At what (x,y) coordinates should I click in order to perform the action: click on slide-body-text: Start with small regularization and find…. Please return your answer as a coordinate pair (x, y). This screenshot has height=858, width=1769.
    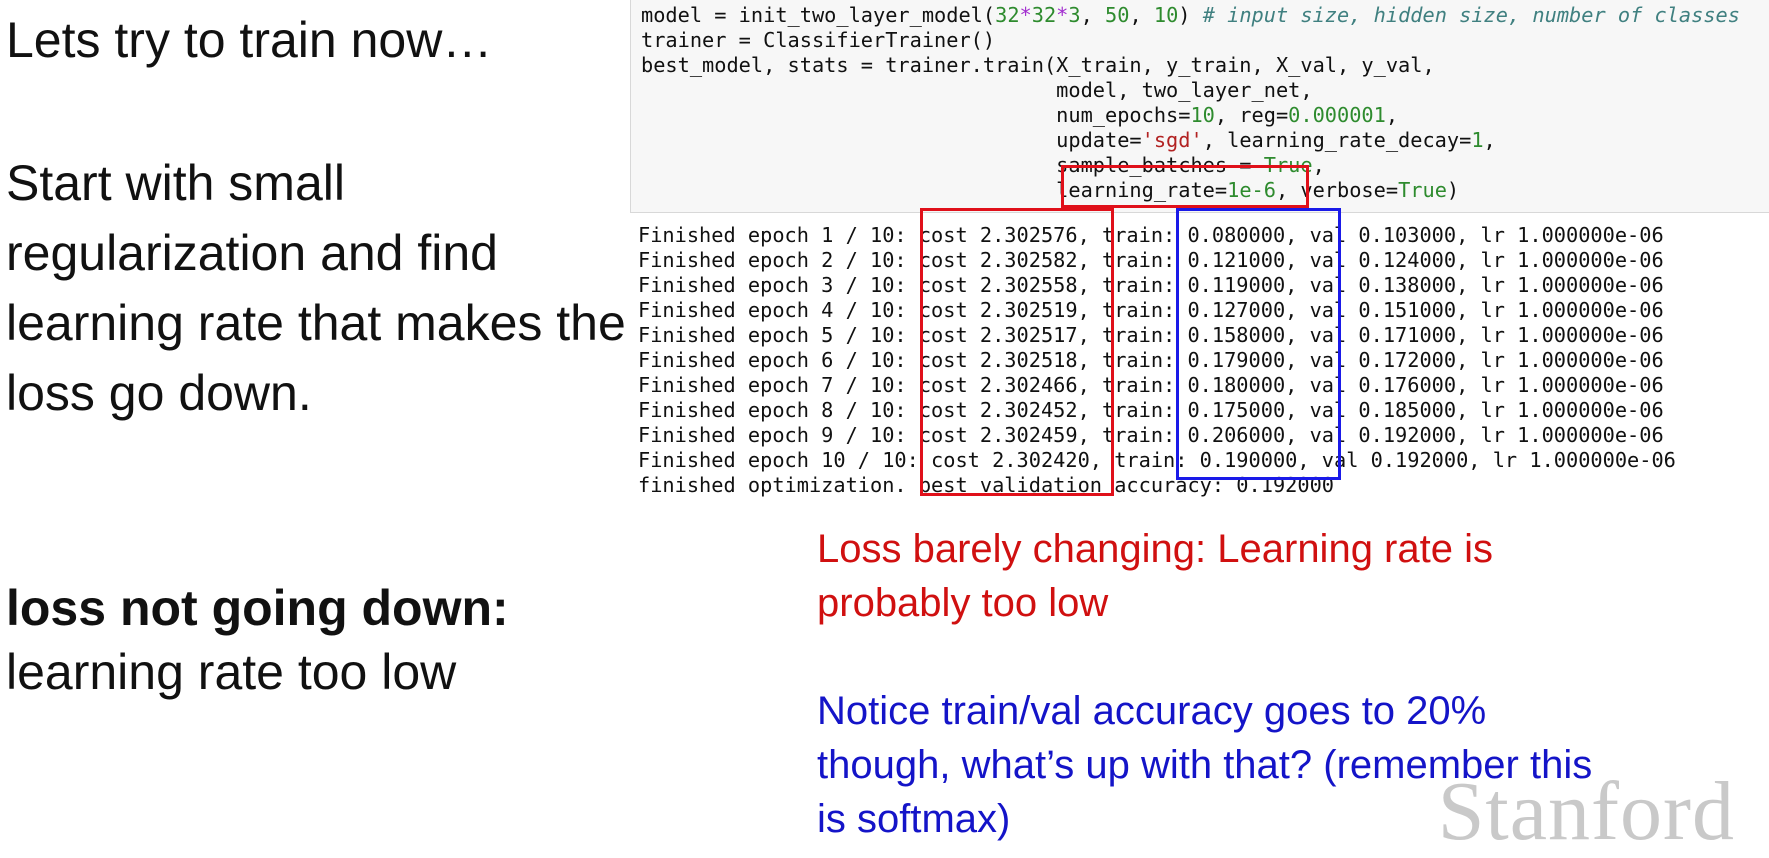
    Looking at the image, I should click on (316, 288).